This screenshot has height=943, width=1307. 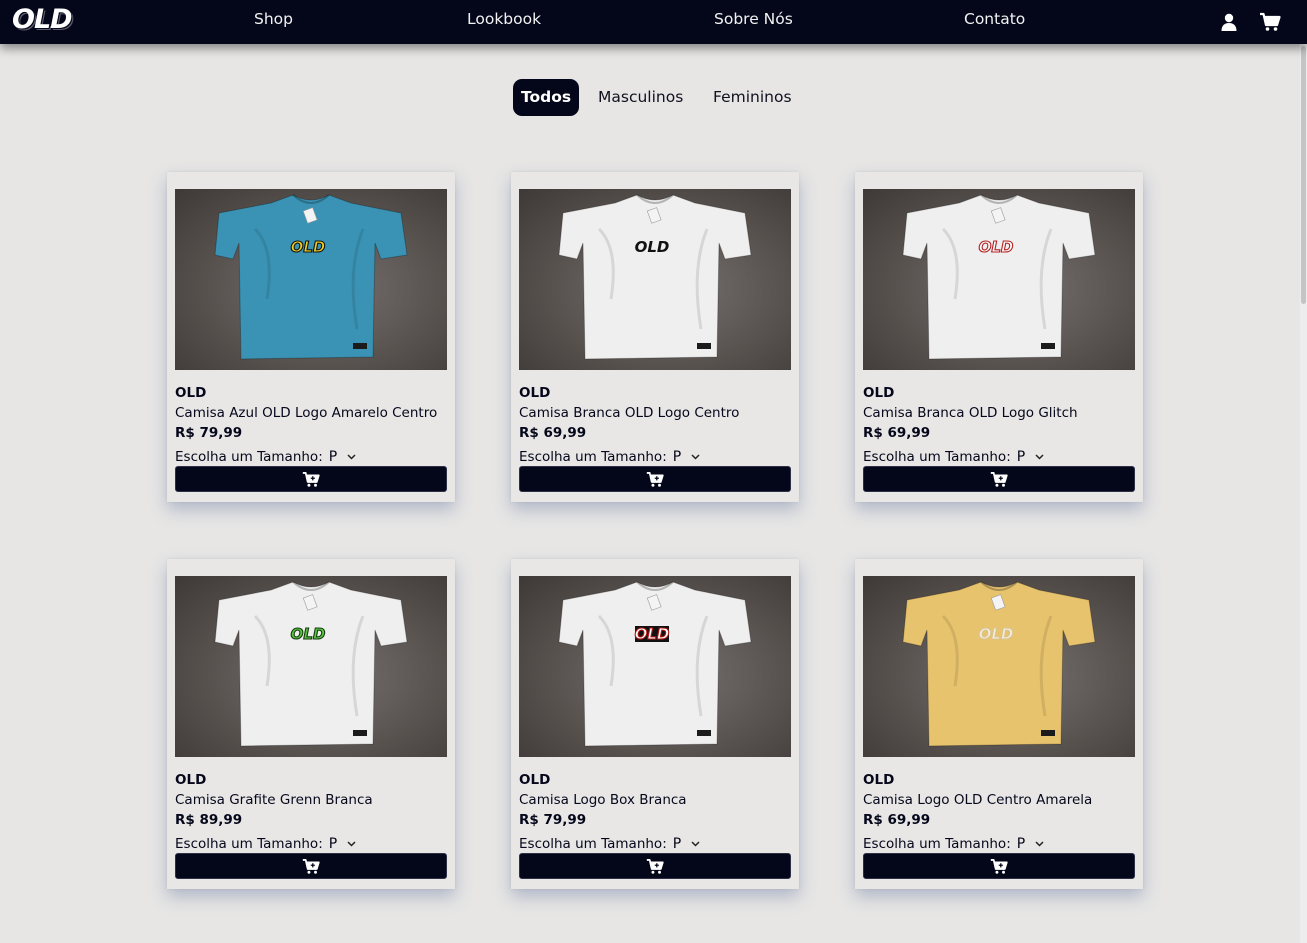 What do you see at coordinates (994, 19) in the screenshot?
I see `nav-link-contato: Contato` at bounding box center [994, 19].